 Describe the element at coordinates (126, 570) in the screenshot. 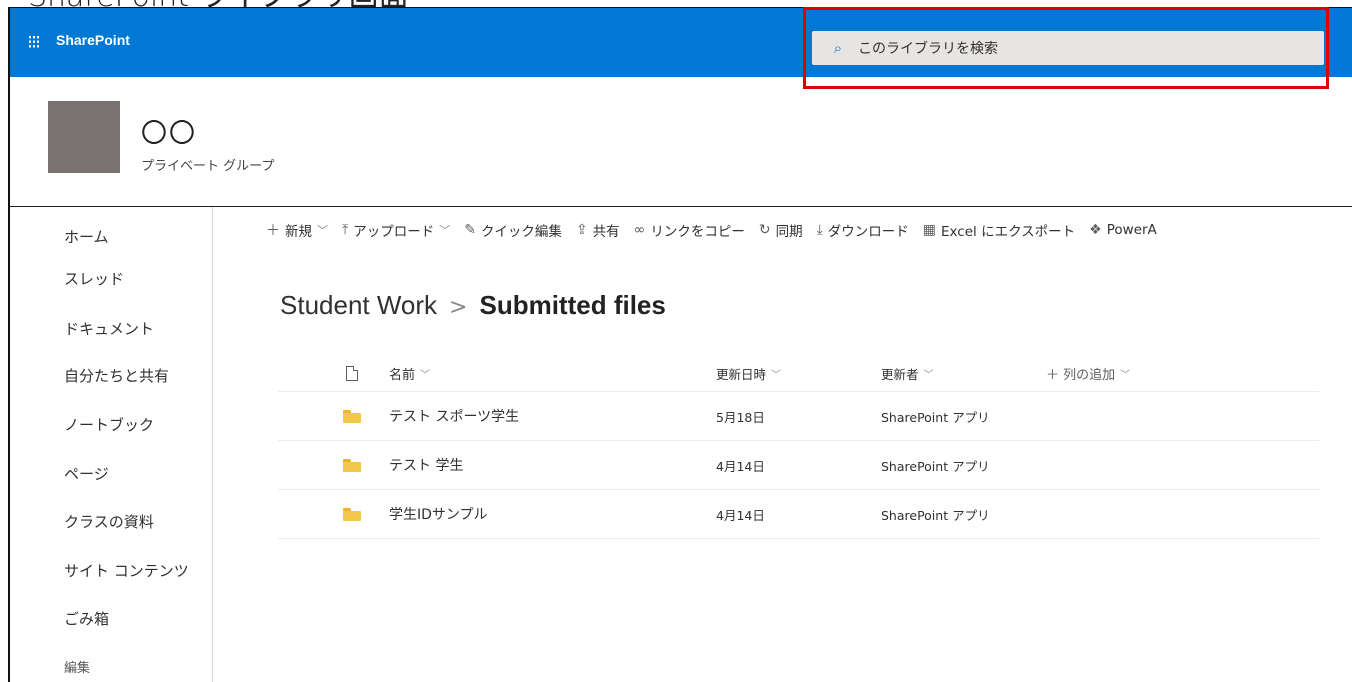

I see `nav-item-site-contents: サイト コンテンツ` at that location.